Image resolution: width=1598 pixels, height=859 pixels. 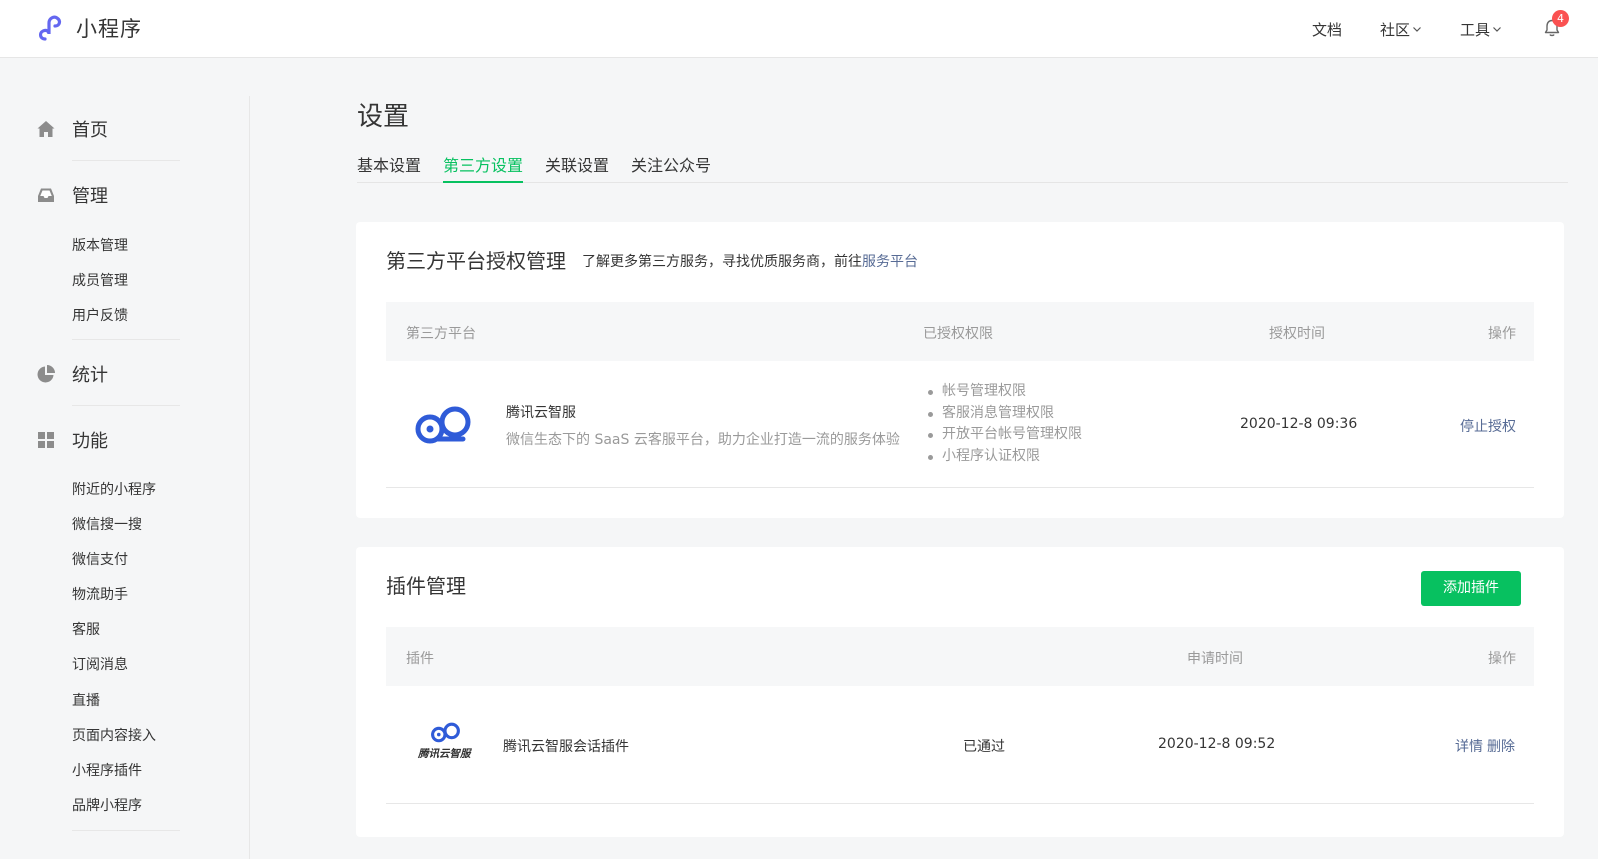 I want to click on revoke-auth-link: 停止授权, so click(x=1488, y=426).